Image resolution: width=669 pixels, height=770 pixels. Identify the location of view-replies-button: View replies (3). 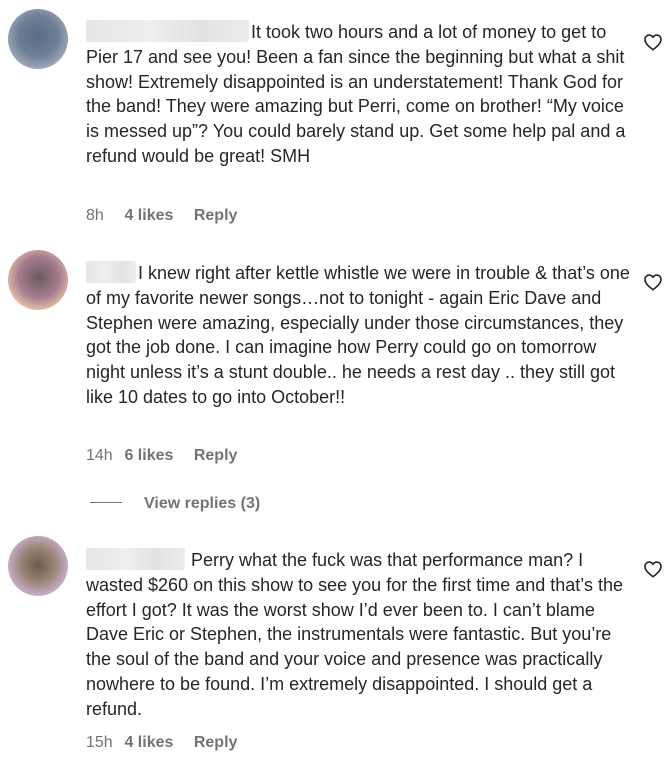
(175, 505).